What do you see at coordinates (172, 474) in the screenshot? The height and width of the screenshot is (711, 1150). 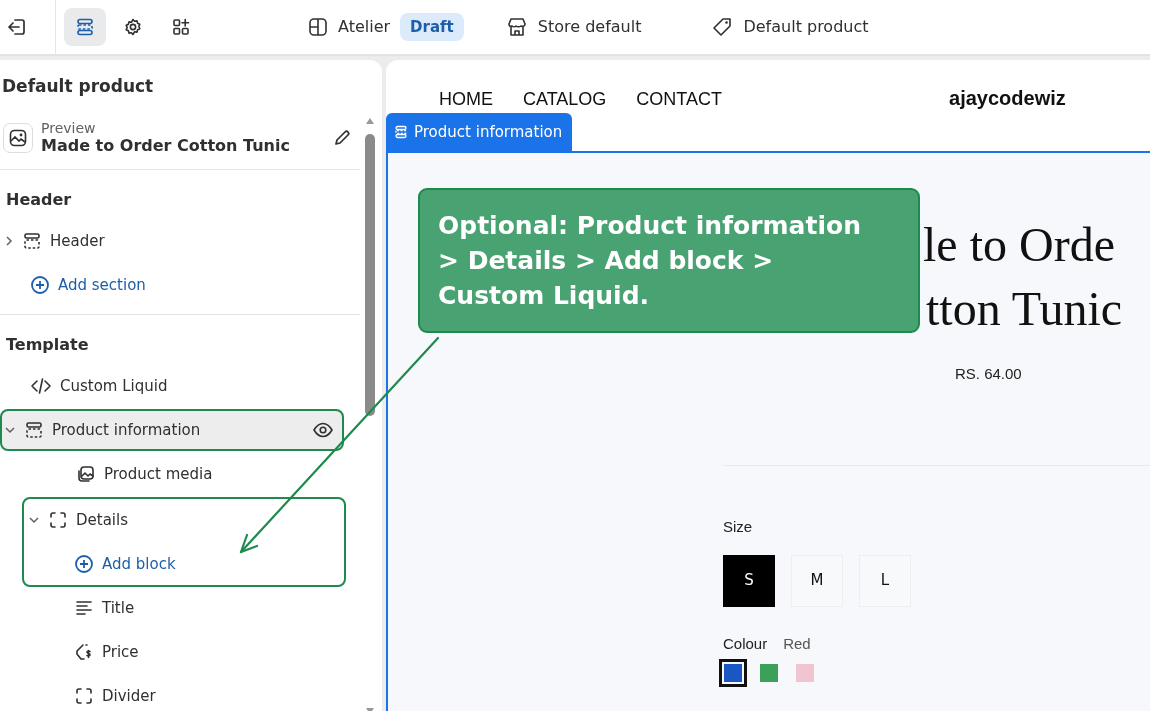 I see `tree-item: Product media` at bounding box center [172, 474].